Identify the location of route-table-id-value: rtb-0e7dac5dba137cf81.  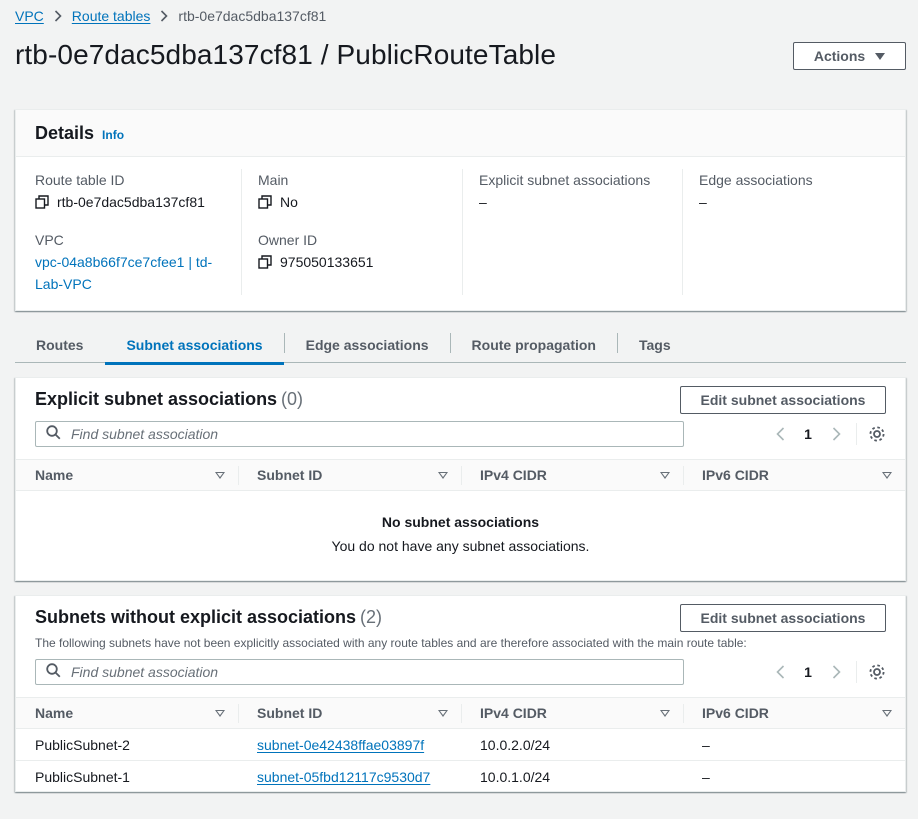
(137, 202).